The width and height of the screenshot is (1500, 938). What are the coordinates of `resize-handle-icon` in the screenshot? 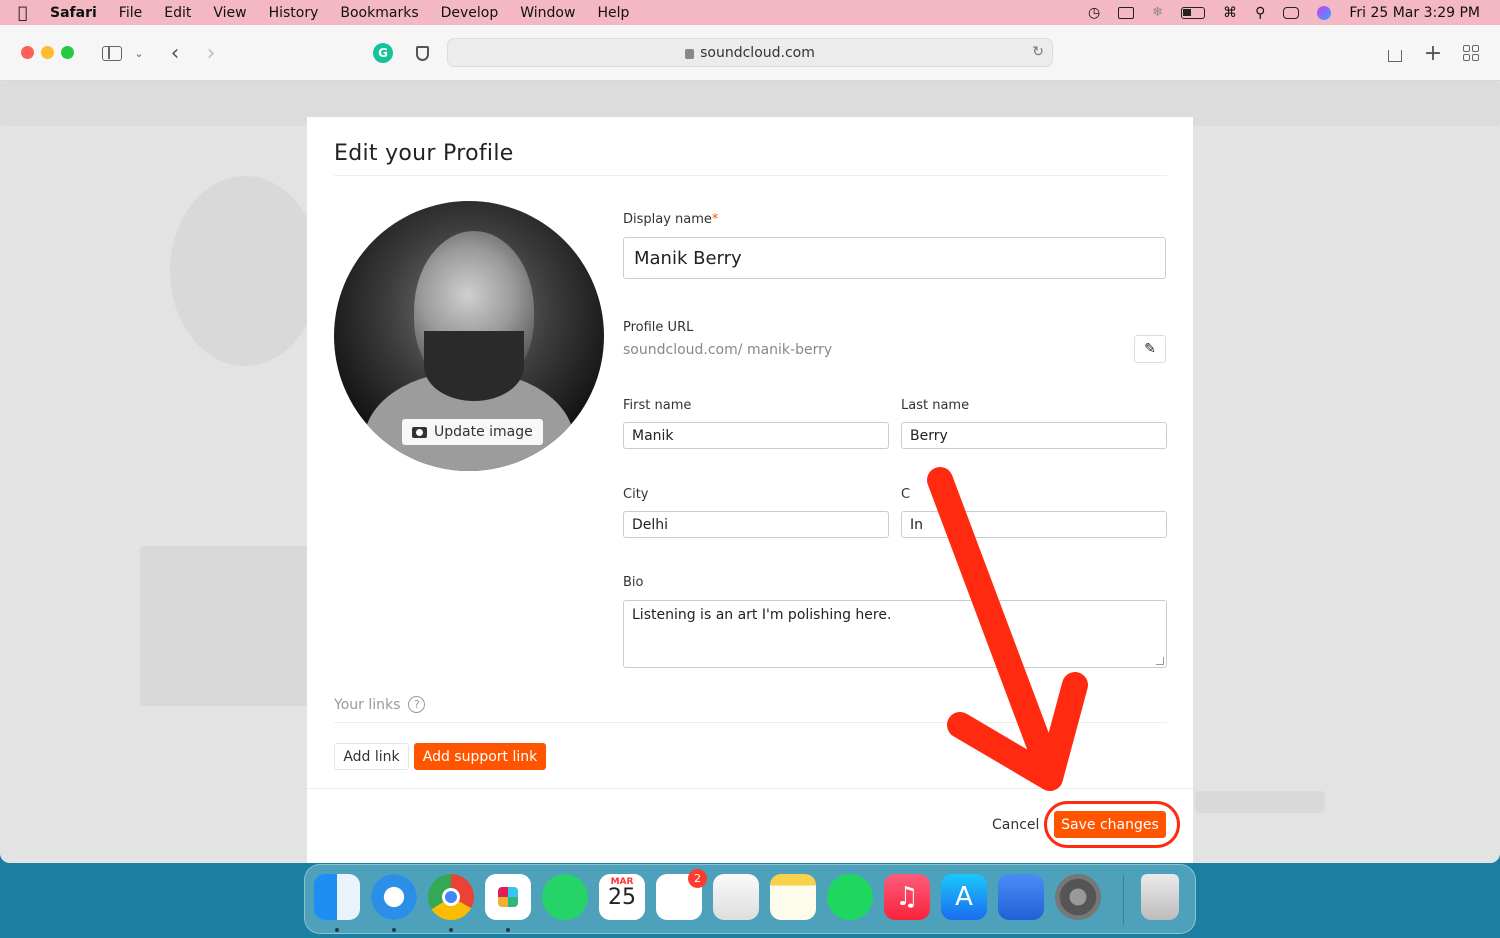 It's located at (1160, 661).